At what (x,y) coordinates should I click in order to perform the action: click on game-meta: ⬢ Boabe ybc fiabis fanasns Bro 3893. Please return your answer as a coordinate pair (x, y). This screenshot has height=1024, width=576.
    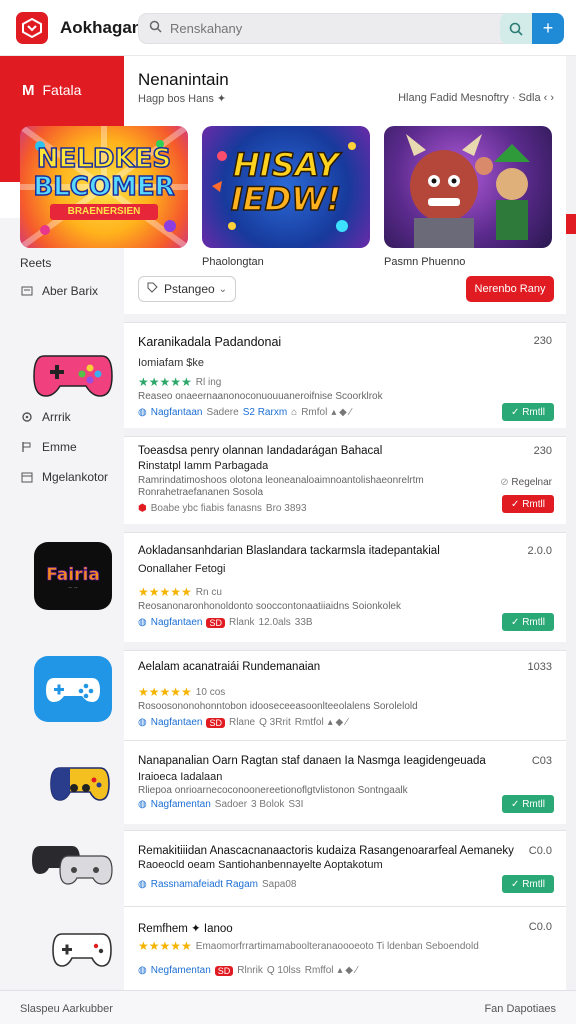
    Looking at the image, I should click on (222, 508).